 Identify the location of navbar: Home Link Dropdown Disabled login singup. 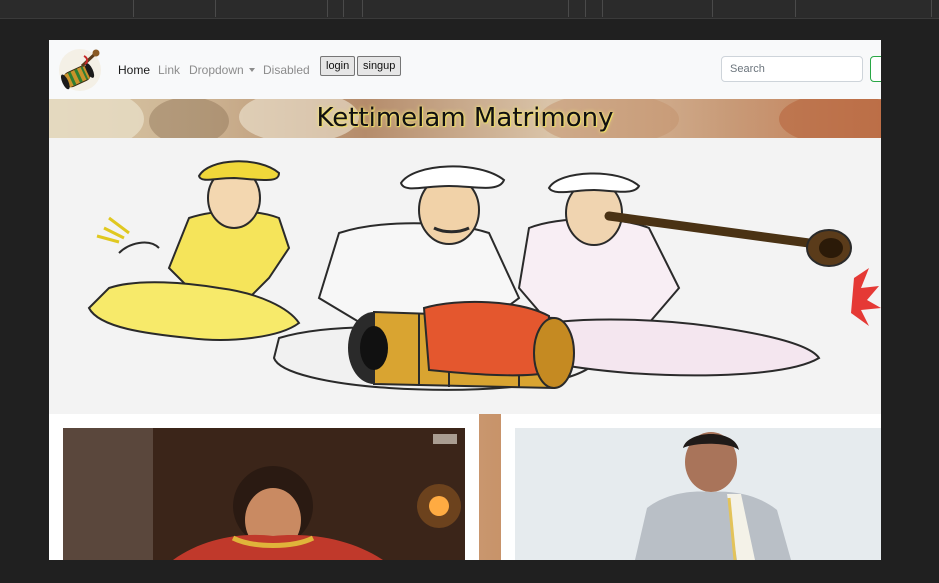
(465, 69).